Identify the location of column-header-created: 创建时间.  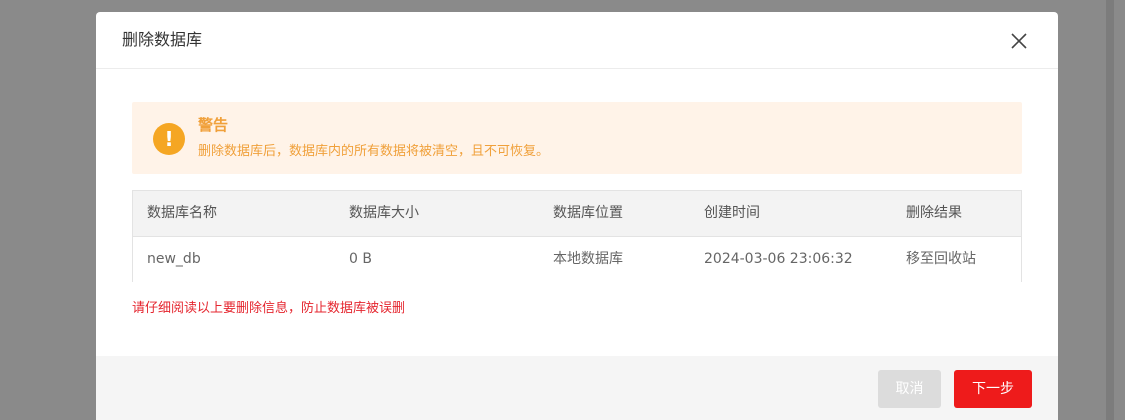
(732, 213).